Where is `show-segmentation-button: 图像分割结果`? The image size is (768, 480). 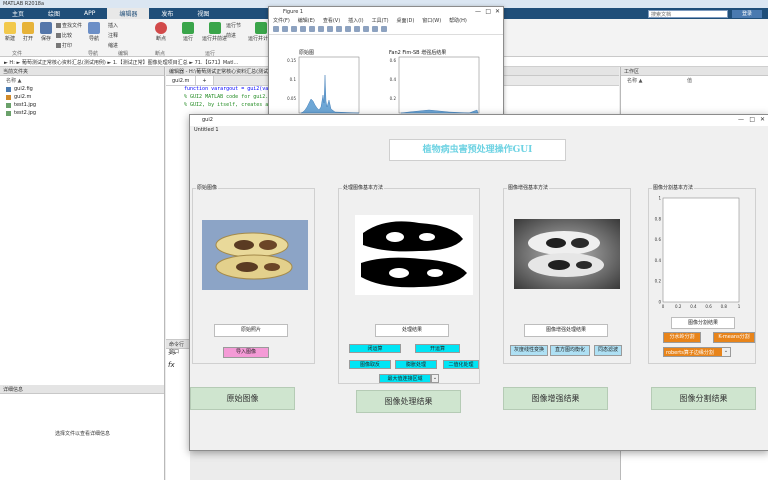 show-segmentation-button: 图像分割结果 is located at coordinates (703, 398).